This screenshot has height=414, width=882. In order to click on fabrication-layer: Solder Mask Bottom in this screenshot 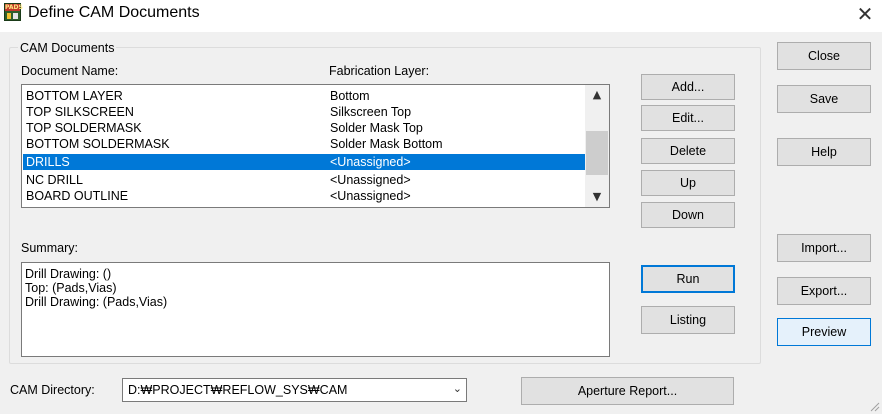, I will do `click(386, 144)`.